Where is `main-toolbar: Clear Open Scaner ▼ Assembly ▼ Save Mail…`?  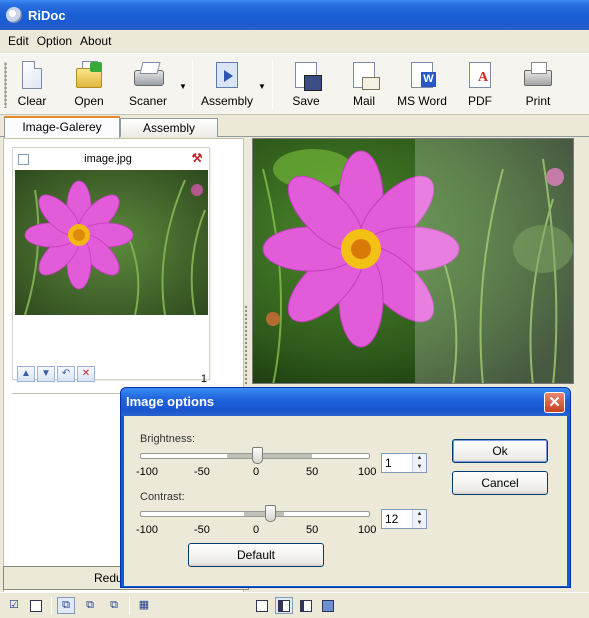 main-toolbar: Clear Open Scaner ▼ Assembly ▼ Save Mail… is located at coordinates (294, 84).